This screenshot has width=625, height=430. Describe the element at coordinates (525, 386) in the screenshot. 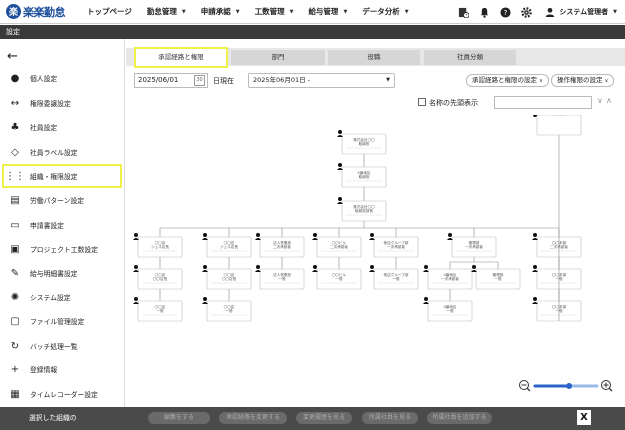

I see `zoom-out-icon` at that location.